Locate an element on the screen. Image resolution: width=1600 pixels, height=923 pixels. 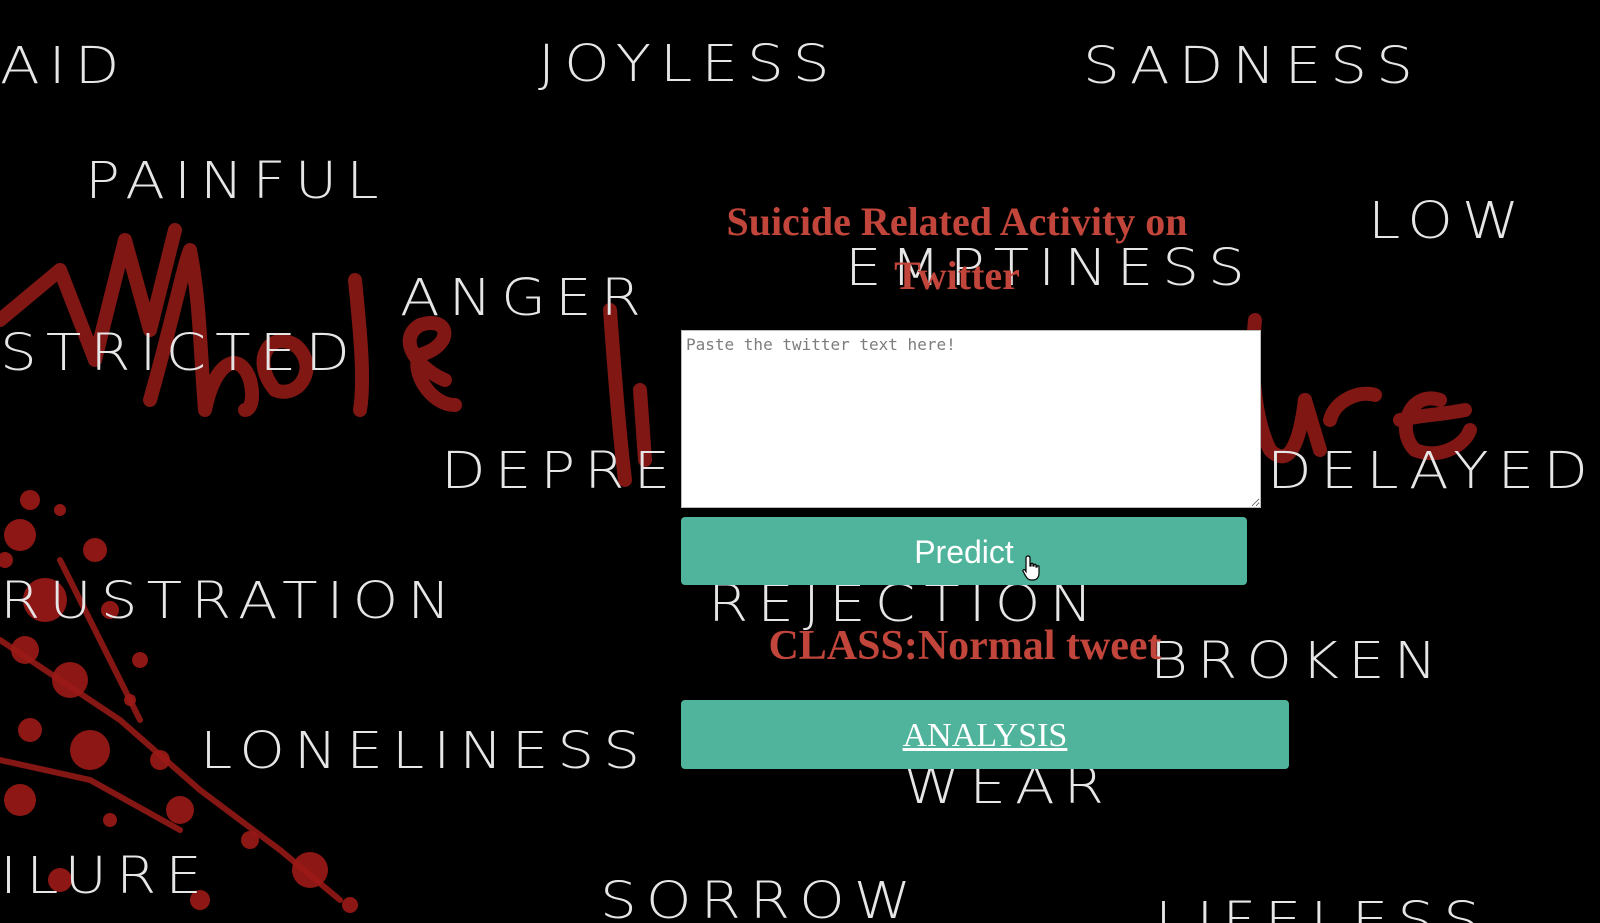
background-word: LOW is located at coordinates (1448, 220).